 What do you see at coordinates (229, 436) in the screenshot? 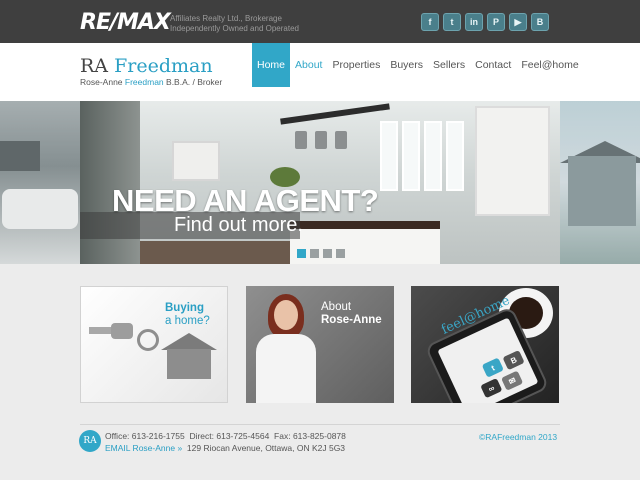
I see `direct-phone: Direct: 613-725-4564` at bounding box center [229, 436].